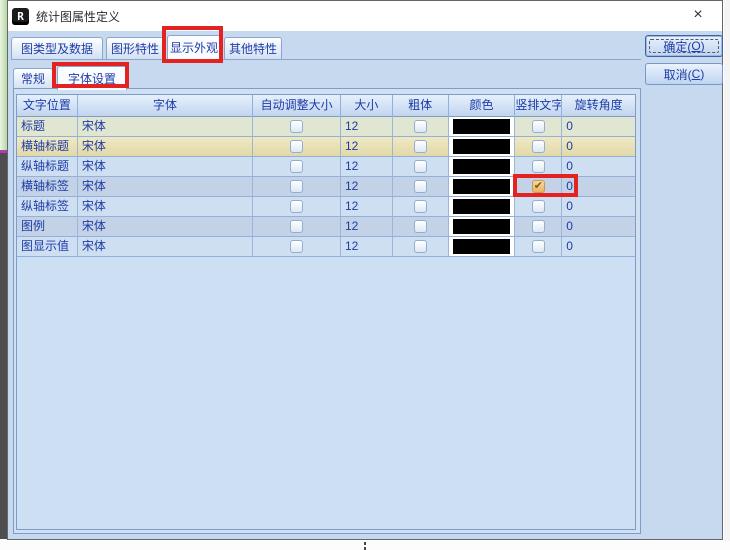 The image size is (730, 550). What do you see at coordinates (20, 16) in the screenshot?
I see `app-icon: R` at bounding box center [20, 16].